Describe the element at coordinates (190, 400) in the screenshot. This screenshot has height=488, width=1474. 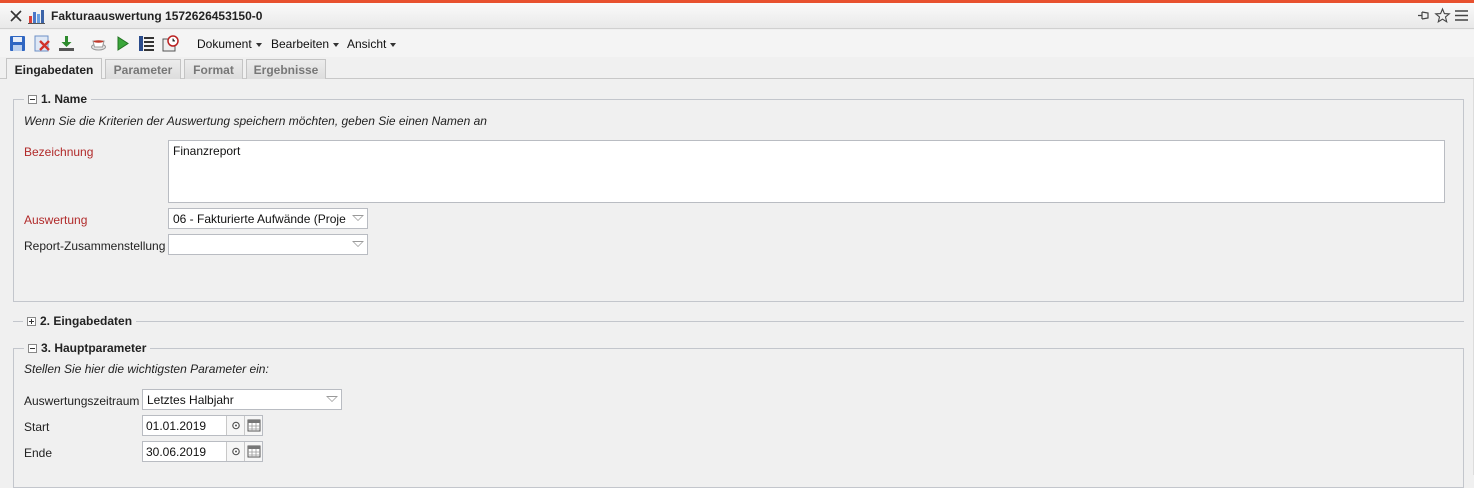
I see `auswertungszeitraum-value: Letztes Halbjahr` at that location.